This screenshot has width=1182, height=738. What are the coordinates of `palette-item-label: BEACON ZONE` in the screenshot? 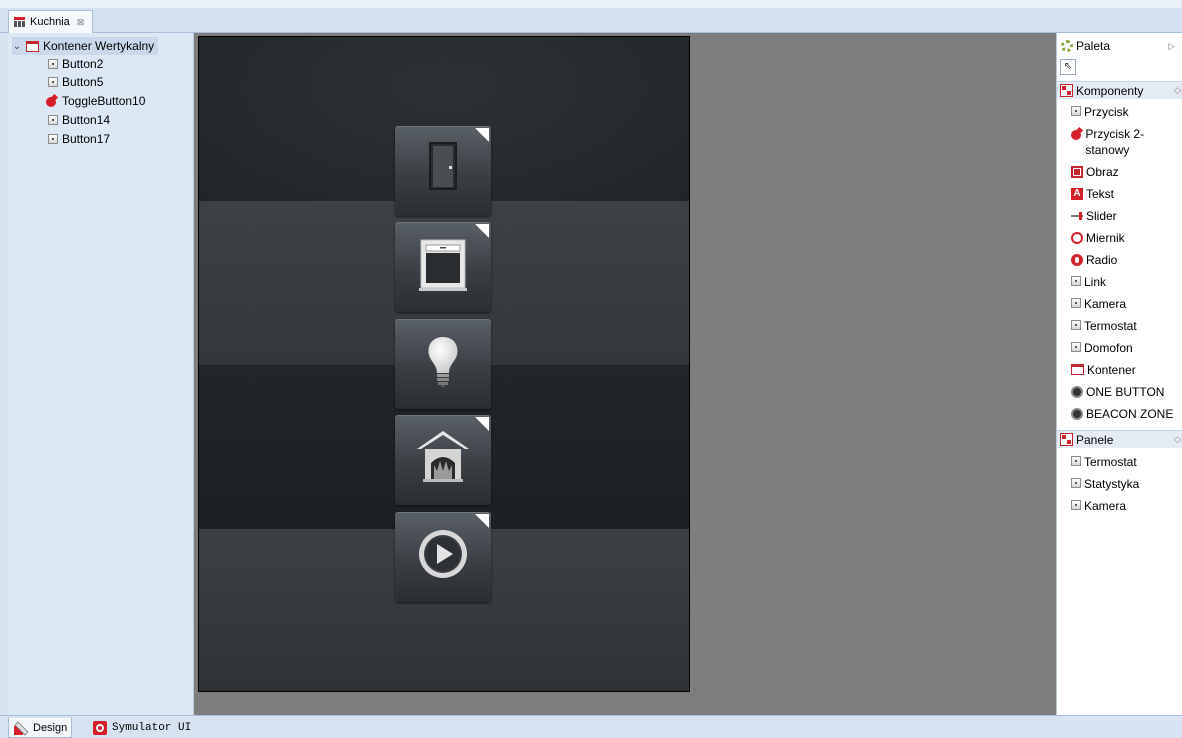 It's located at (1130, 414).